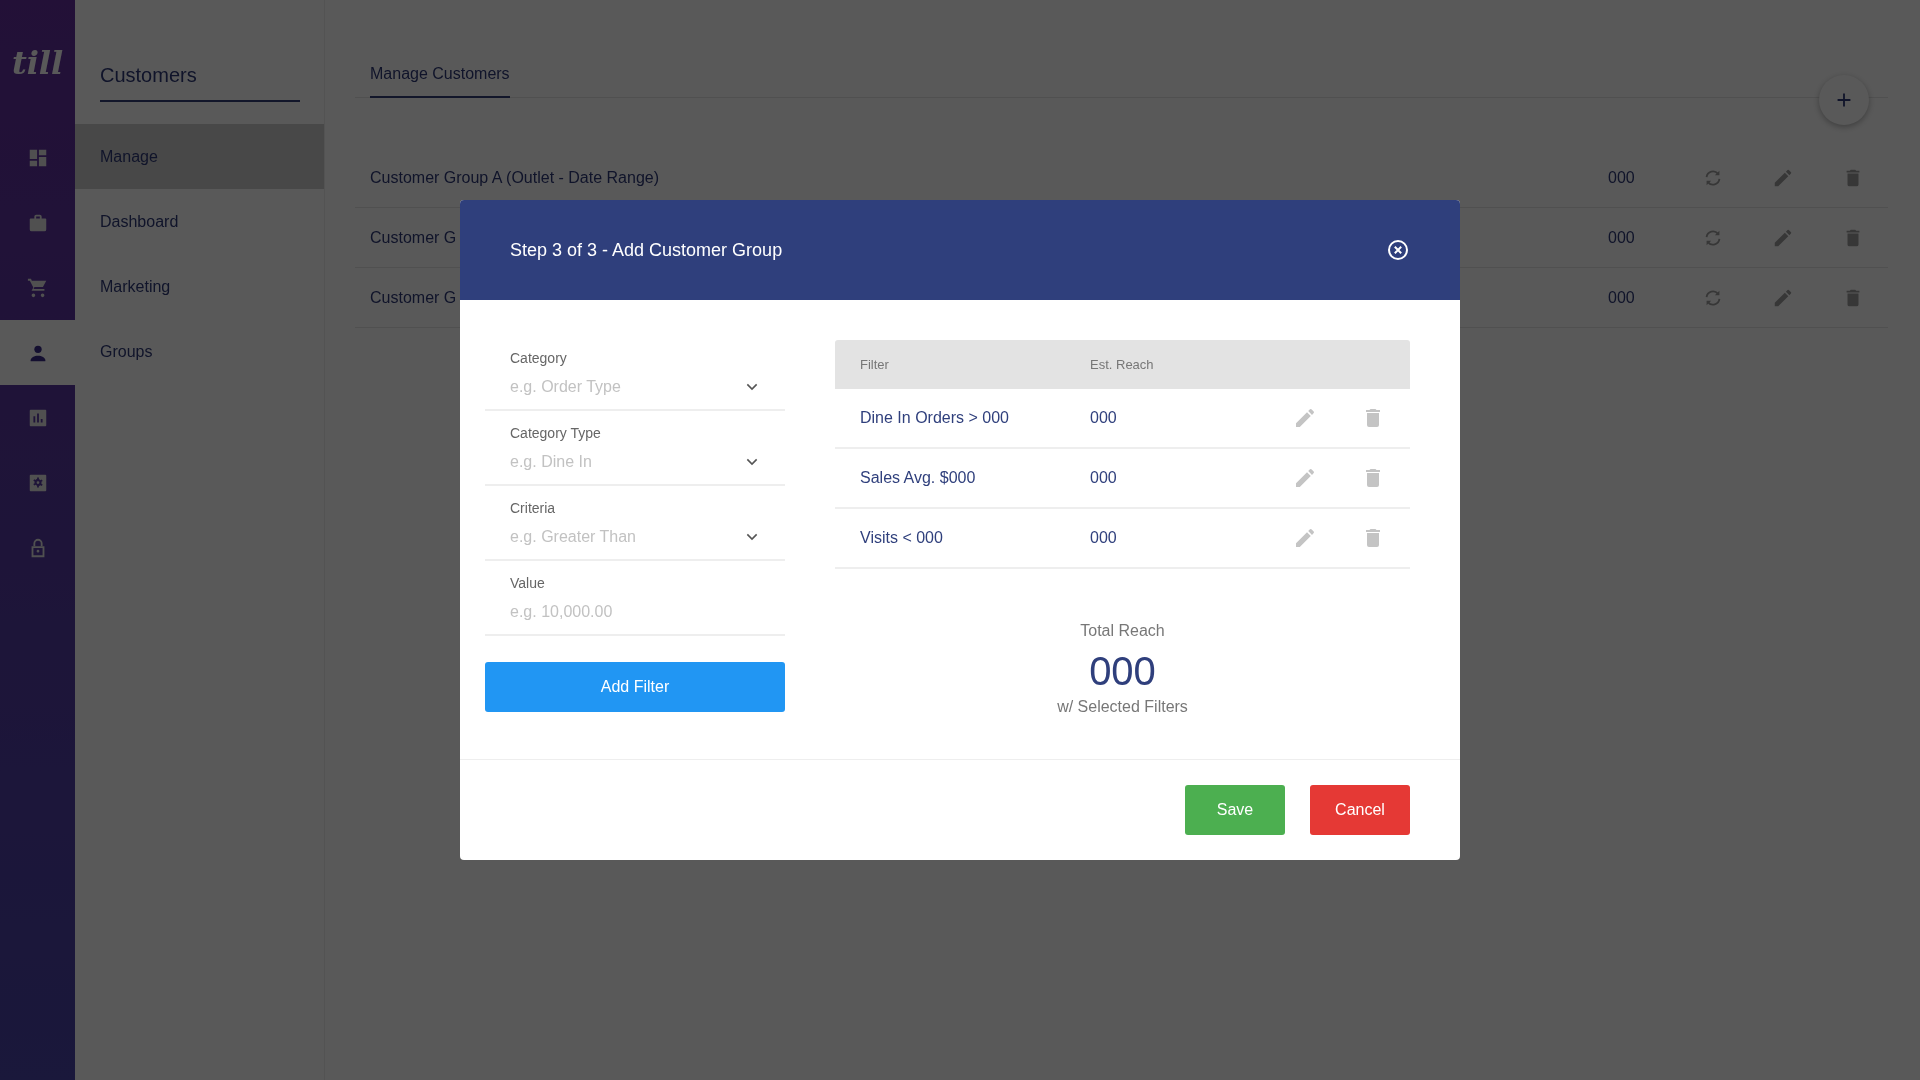  I want to click on sidebar-item: Manage, so click(199, 156).